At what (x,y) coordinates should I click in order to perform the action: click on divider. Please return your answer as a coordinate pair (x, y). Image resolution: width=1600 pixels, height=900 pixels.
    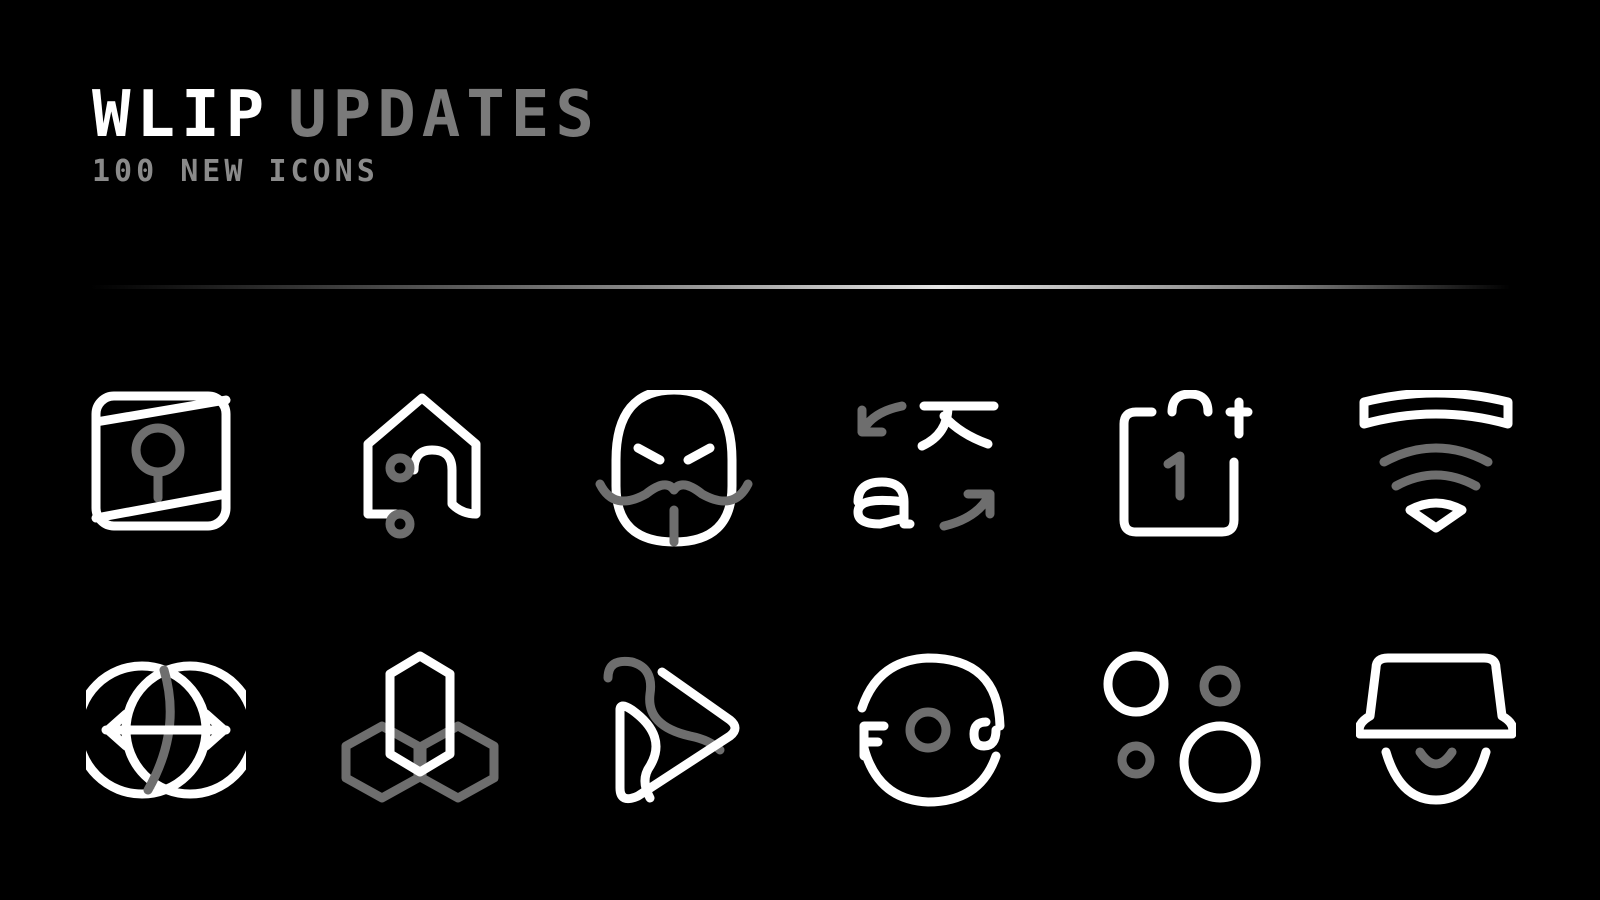
    Looking at the image, I should click on (800, 287).